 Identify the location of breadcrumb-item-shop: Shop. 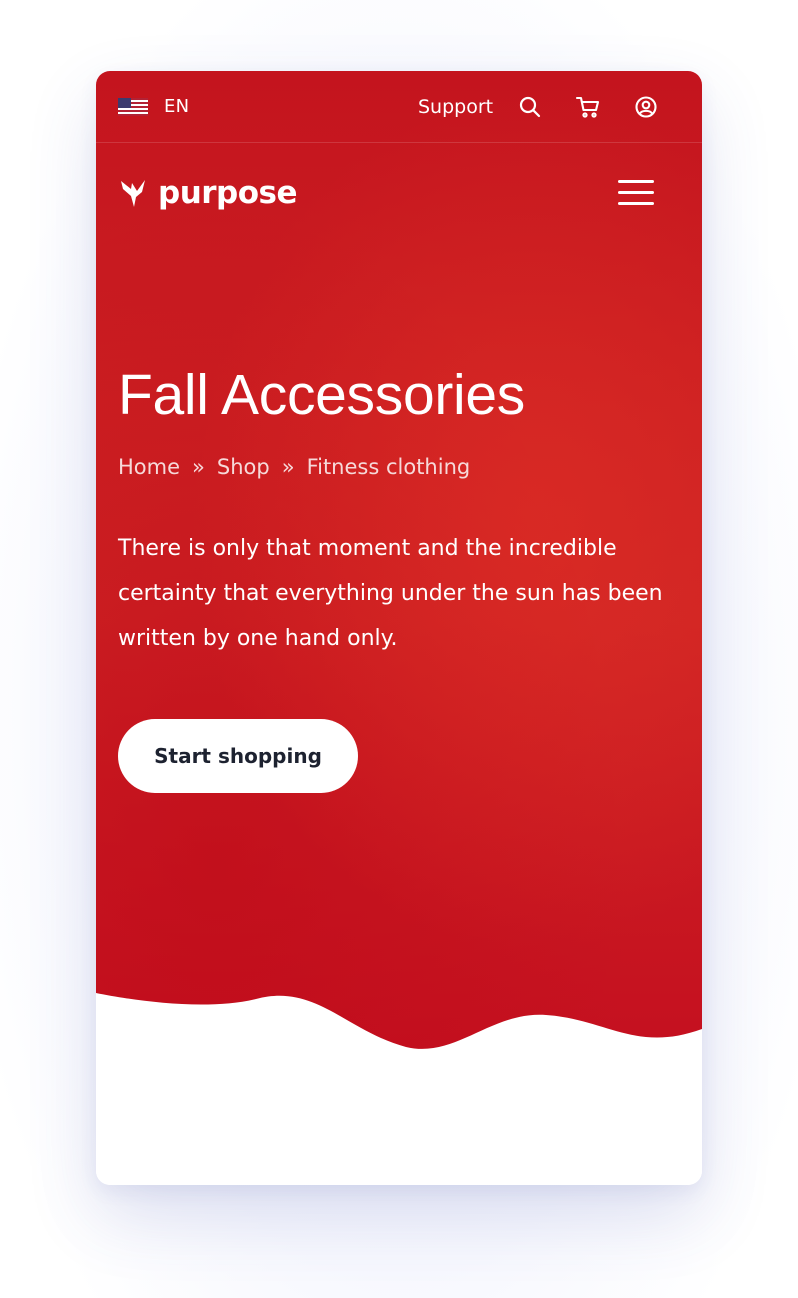
(243, 467).